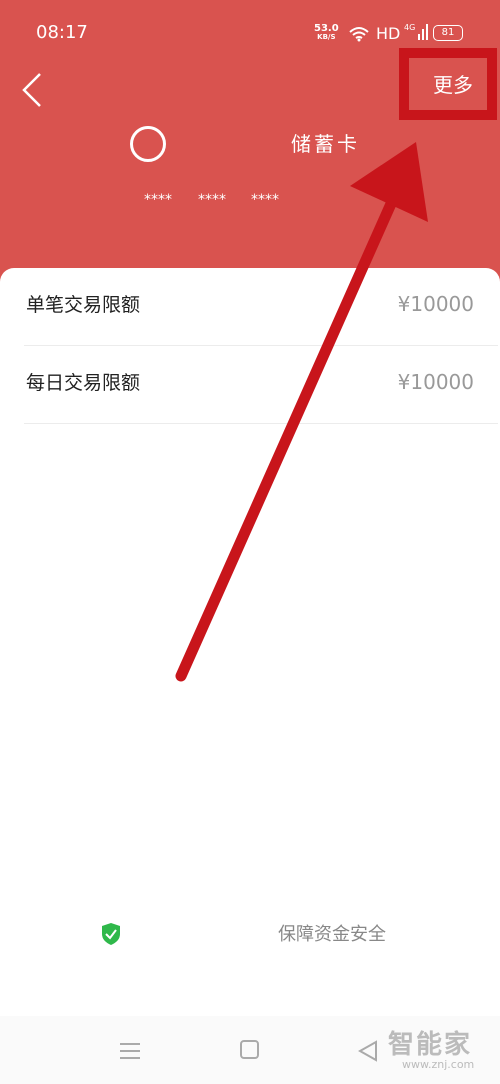 This screenshot has height=1084, width=500. What do you see at coordinates (250, 1050) in the screenshot?
I see `nav-home-icon` at bounding box center [250, 1050].